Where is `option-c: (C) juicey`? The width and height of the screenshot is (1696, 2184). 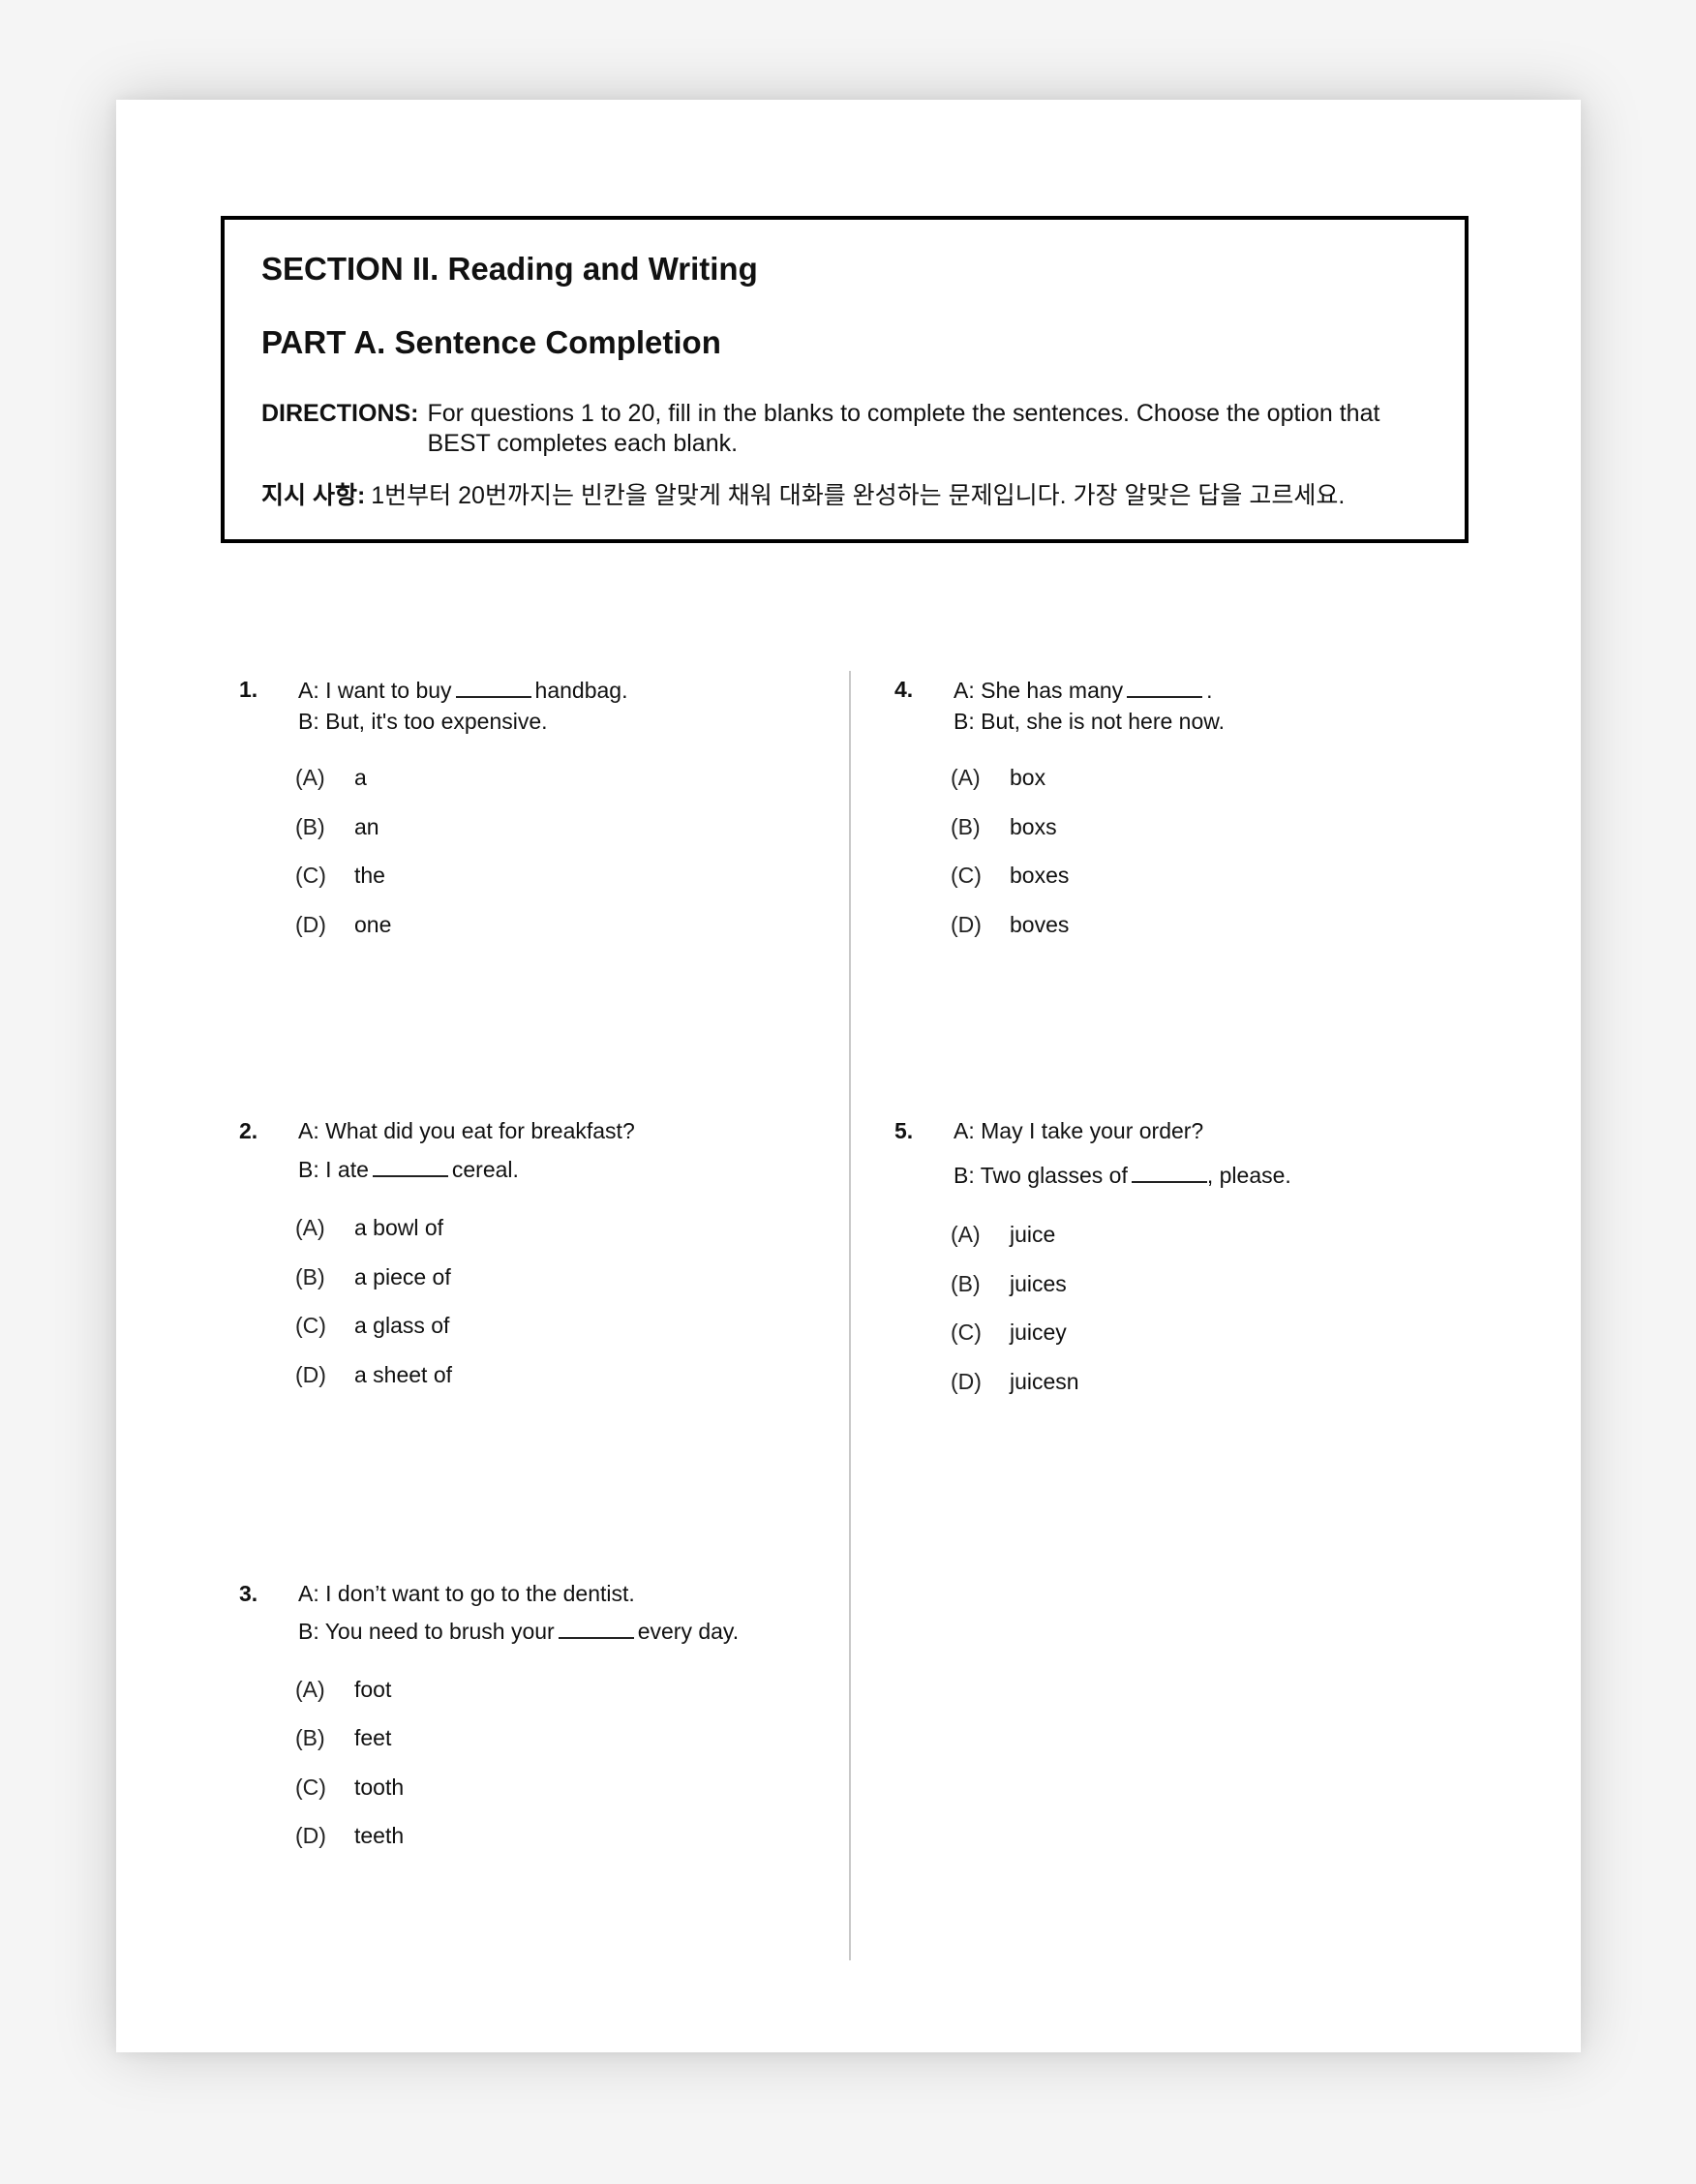
option-c: (C) juicey is located at coordinates (1009, 1333).